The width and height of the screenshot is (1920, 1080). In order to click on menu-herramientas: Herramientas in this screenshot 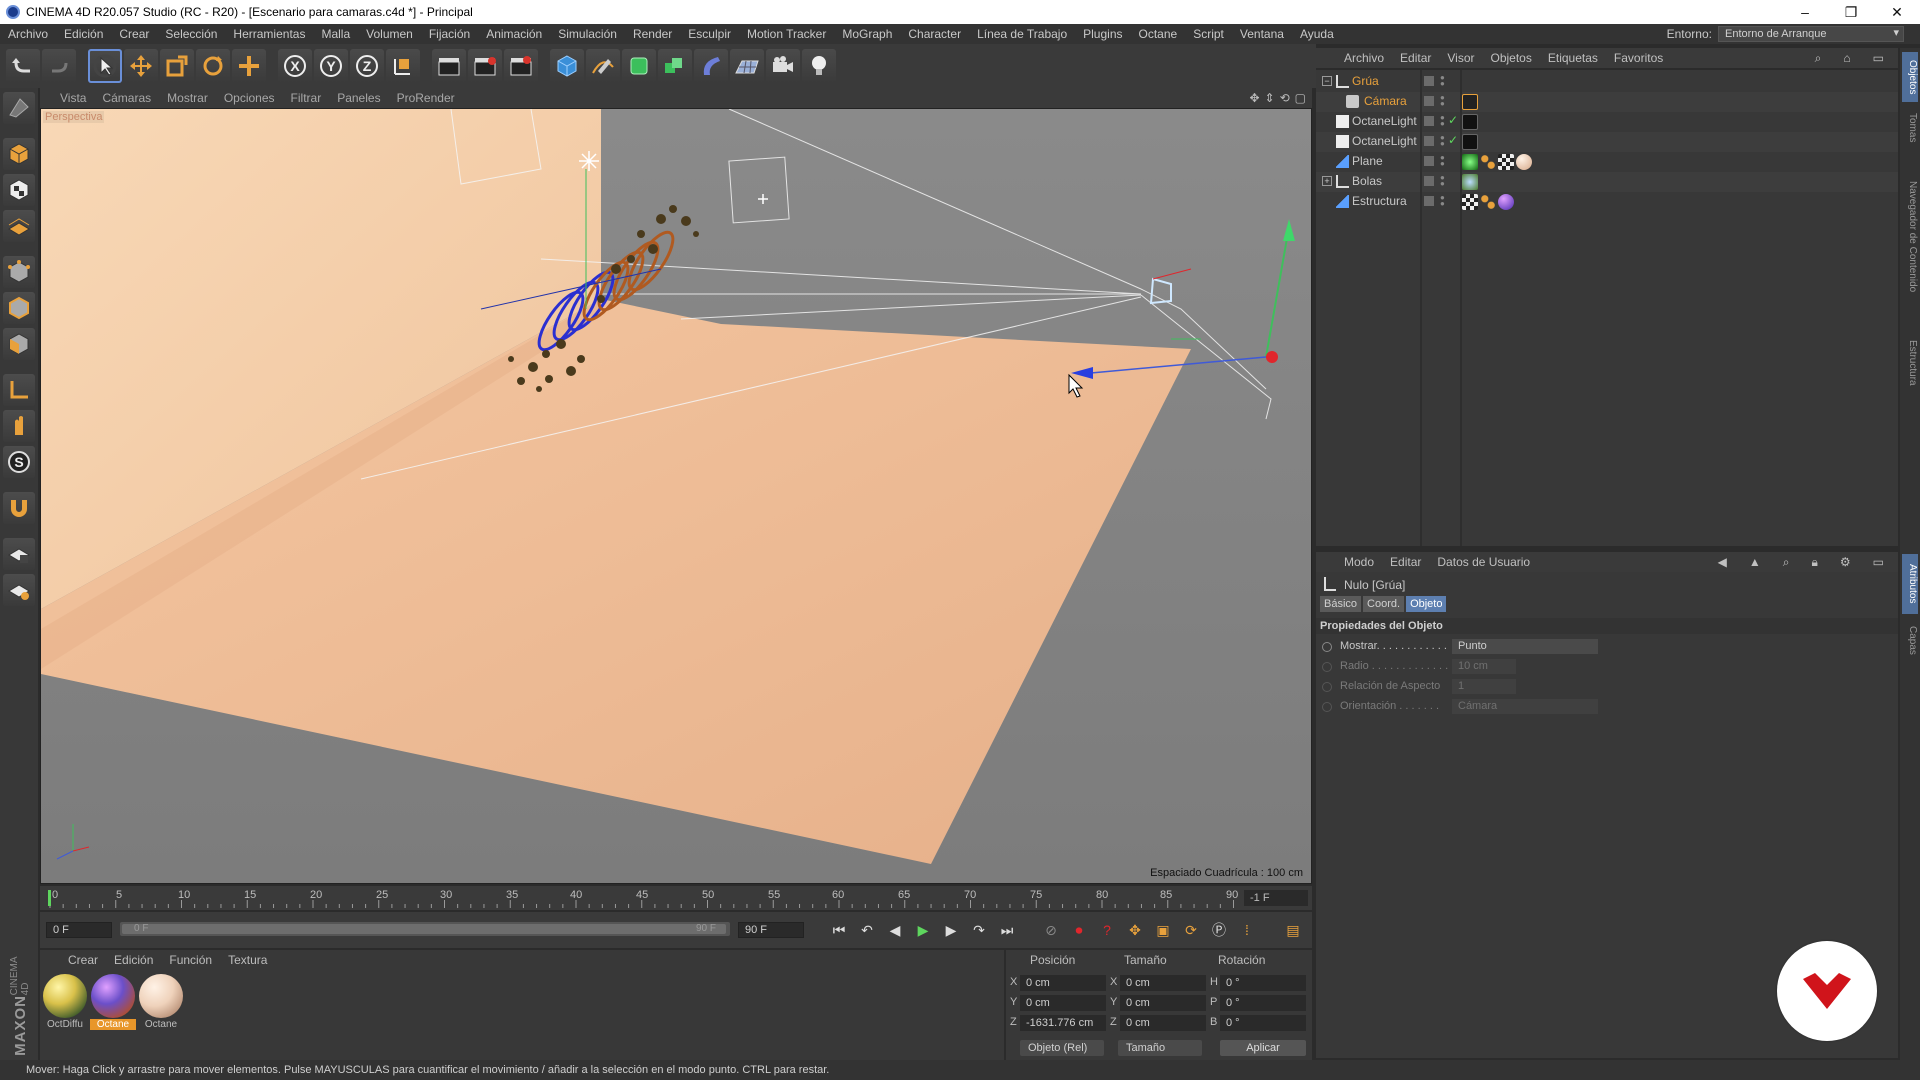, I will do `click(269, 34)`.